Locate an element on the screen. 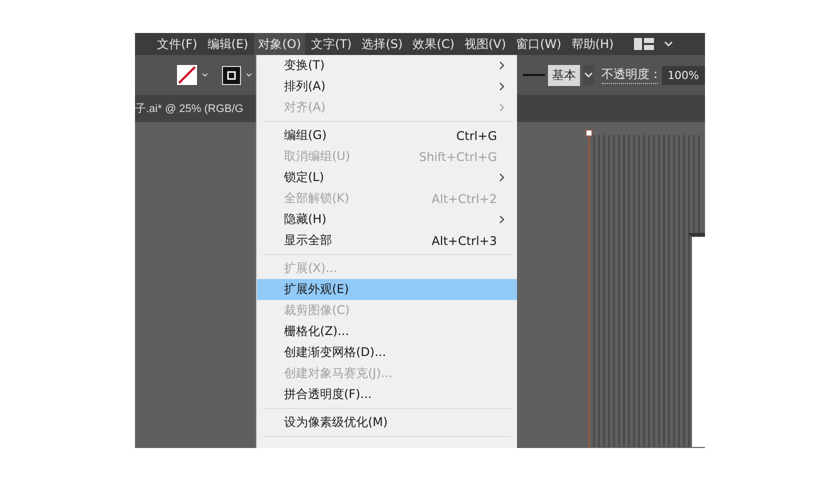 The width and height of the screenshot is (840, 482). fill-none-icon is located at coordinates (187, 75).